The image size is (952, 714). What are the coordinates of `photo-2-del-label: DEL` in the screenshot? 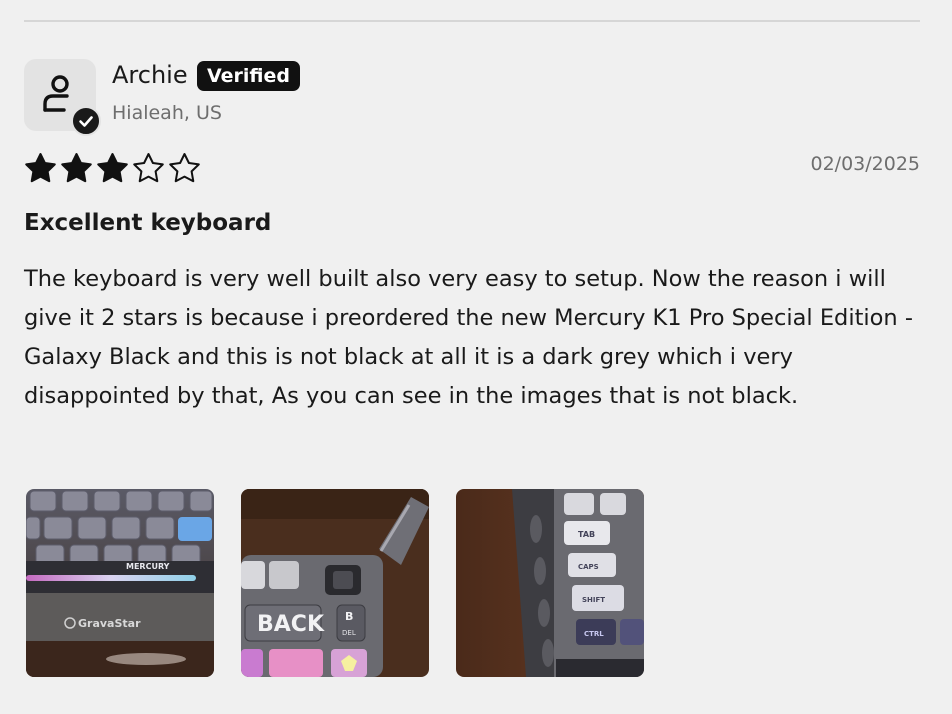 It's located at (349, 633).